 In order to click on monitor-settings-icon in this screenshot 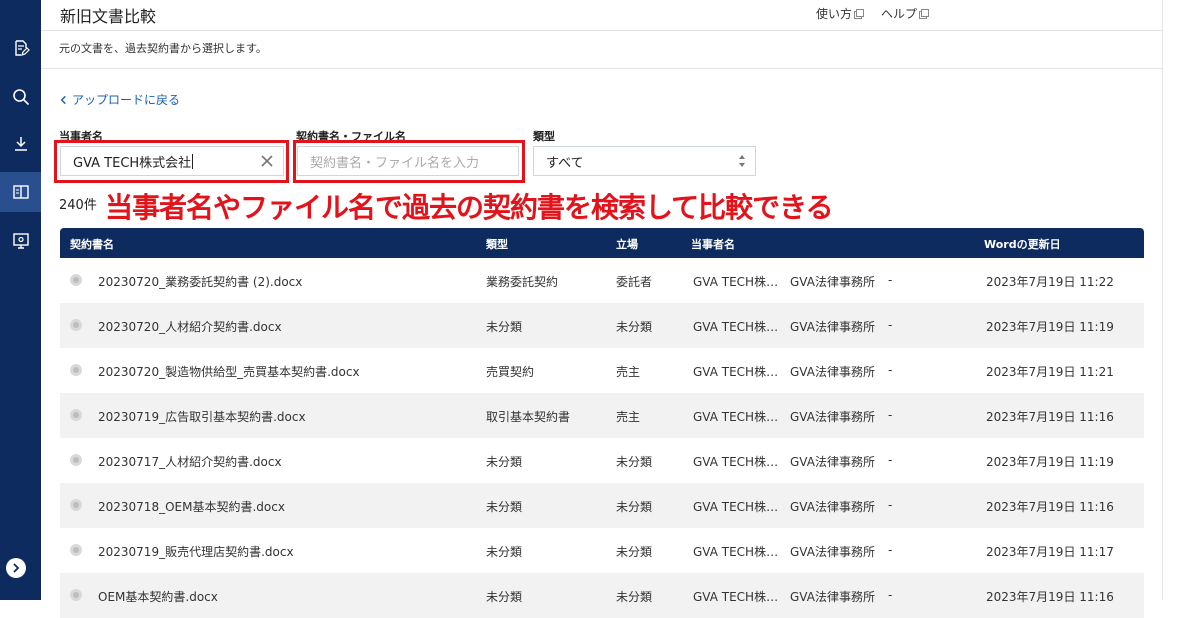, I will do `click(20, 241)`.